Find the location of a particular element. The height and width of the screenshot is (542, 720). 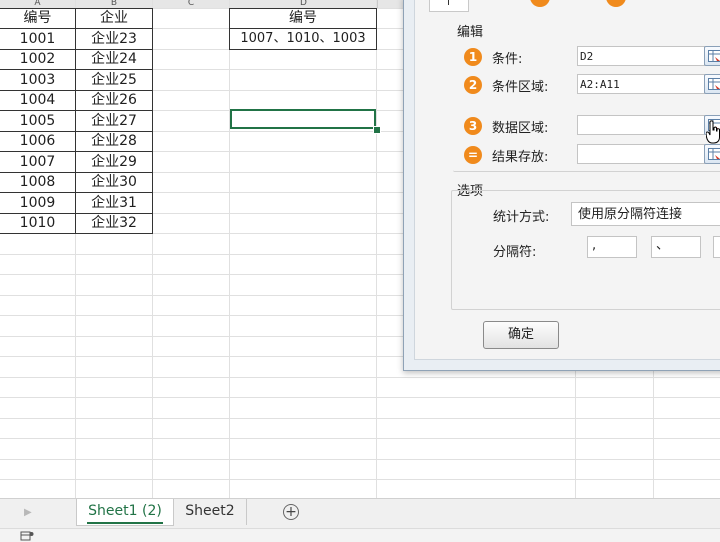

table-cell-id: 1008 is located at coordinates (37, 182).